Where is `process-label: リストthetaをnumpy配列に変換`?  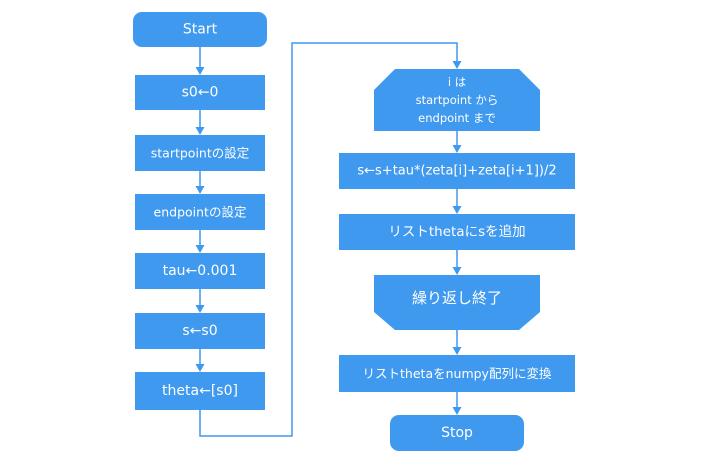
process-label: リストthetaをnumpy配列に変換 is located at coordinates (457, 373).